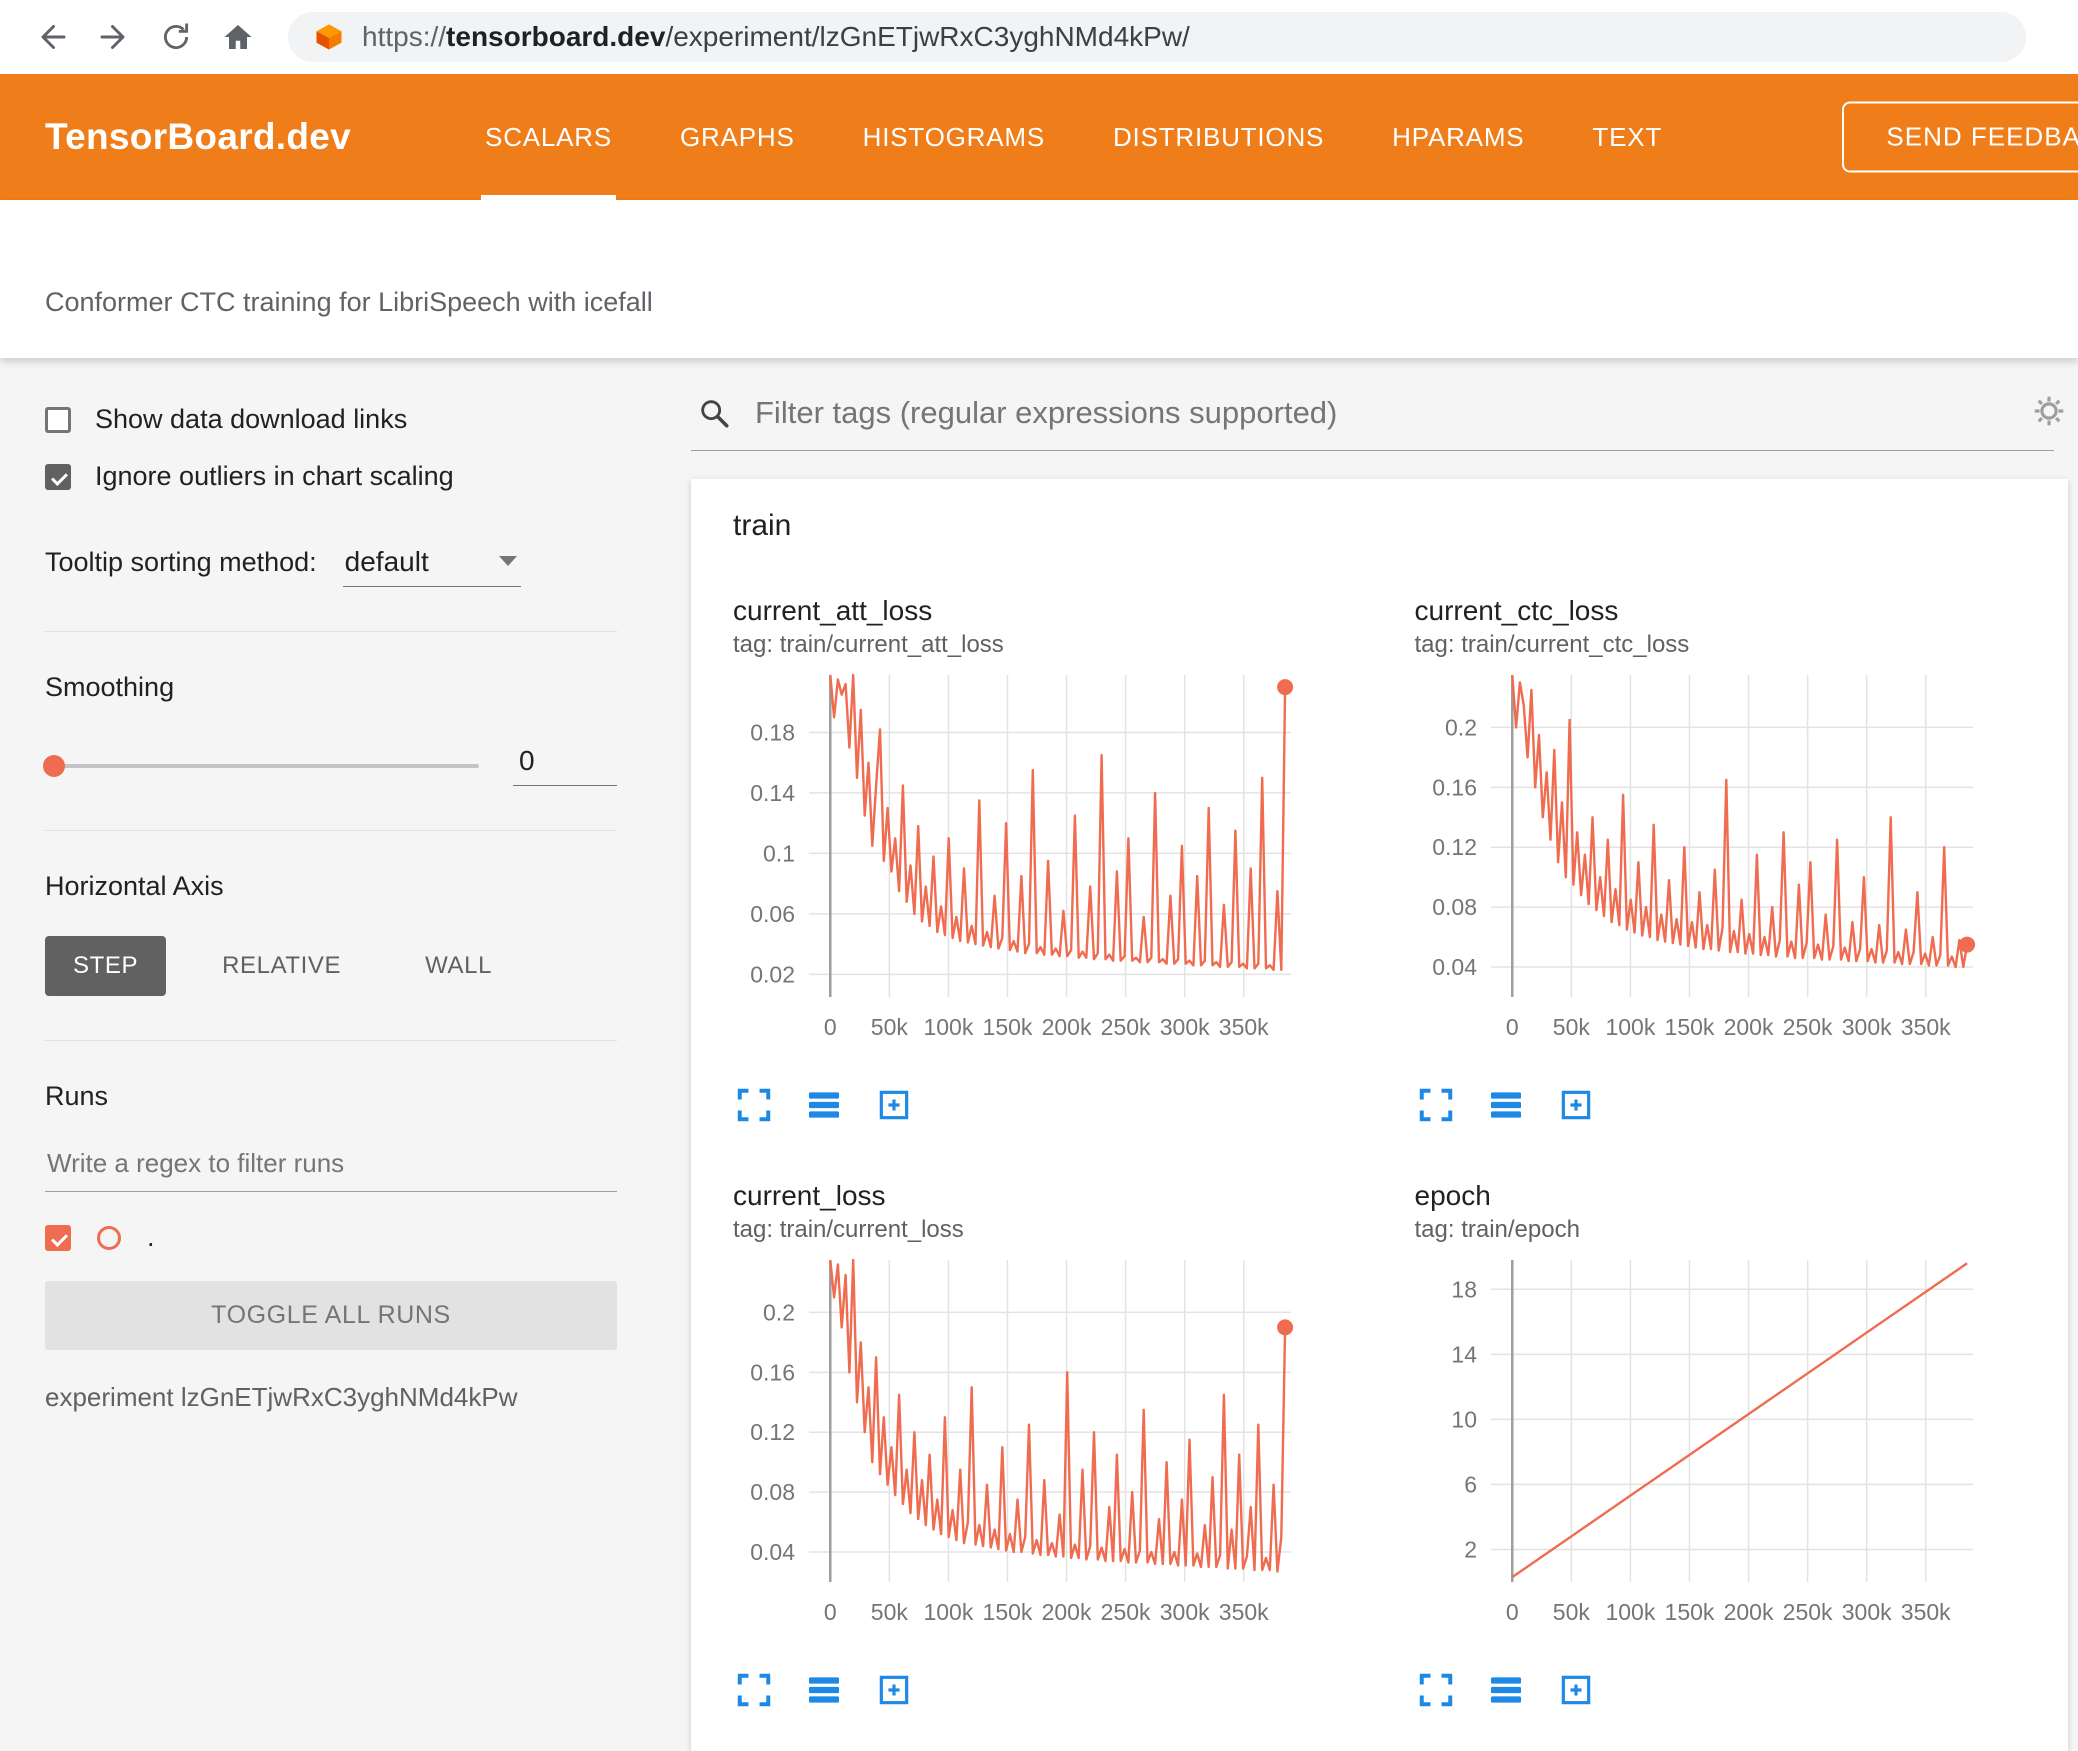 This screenshot has width=2078, height=1751. What do you see at coordinates (1244, 1612) in the screenshot?
I see `svg-text: 350k` at bounding box center [1244, 1612].